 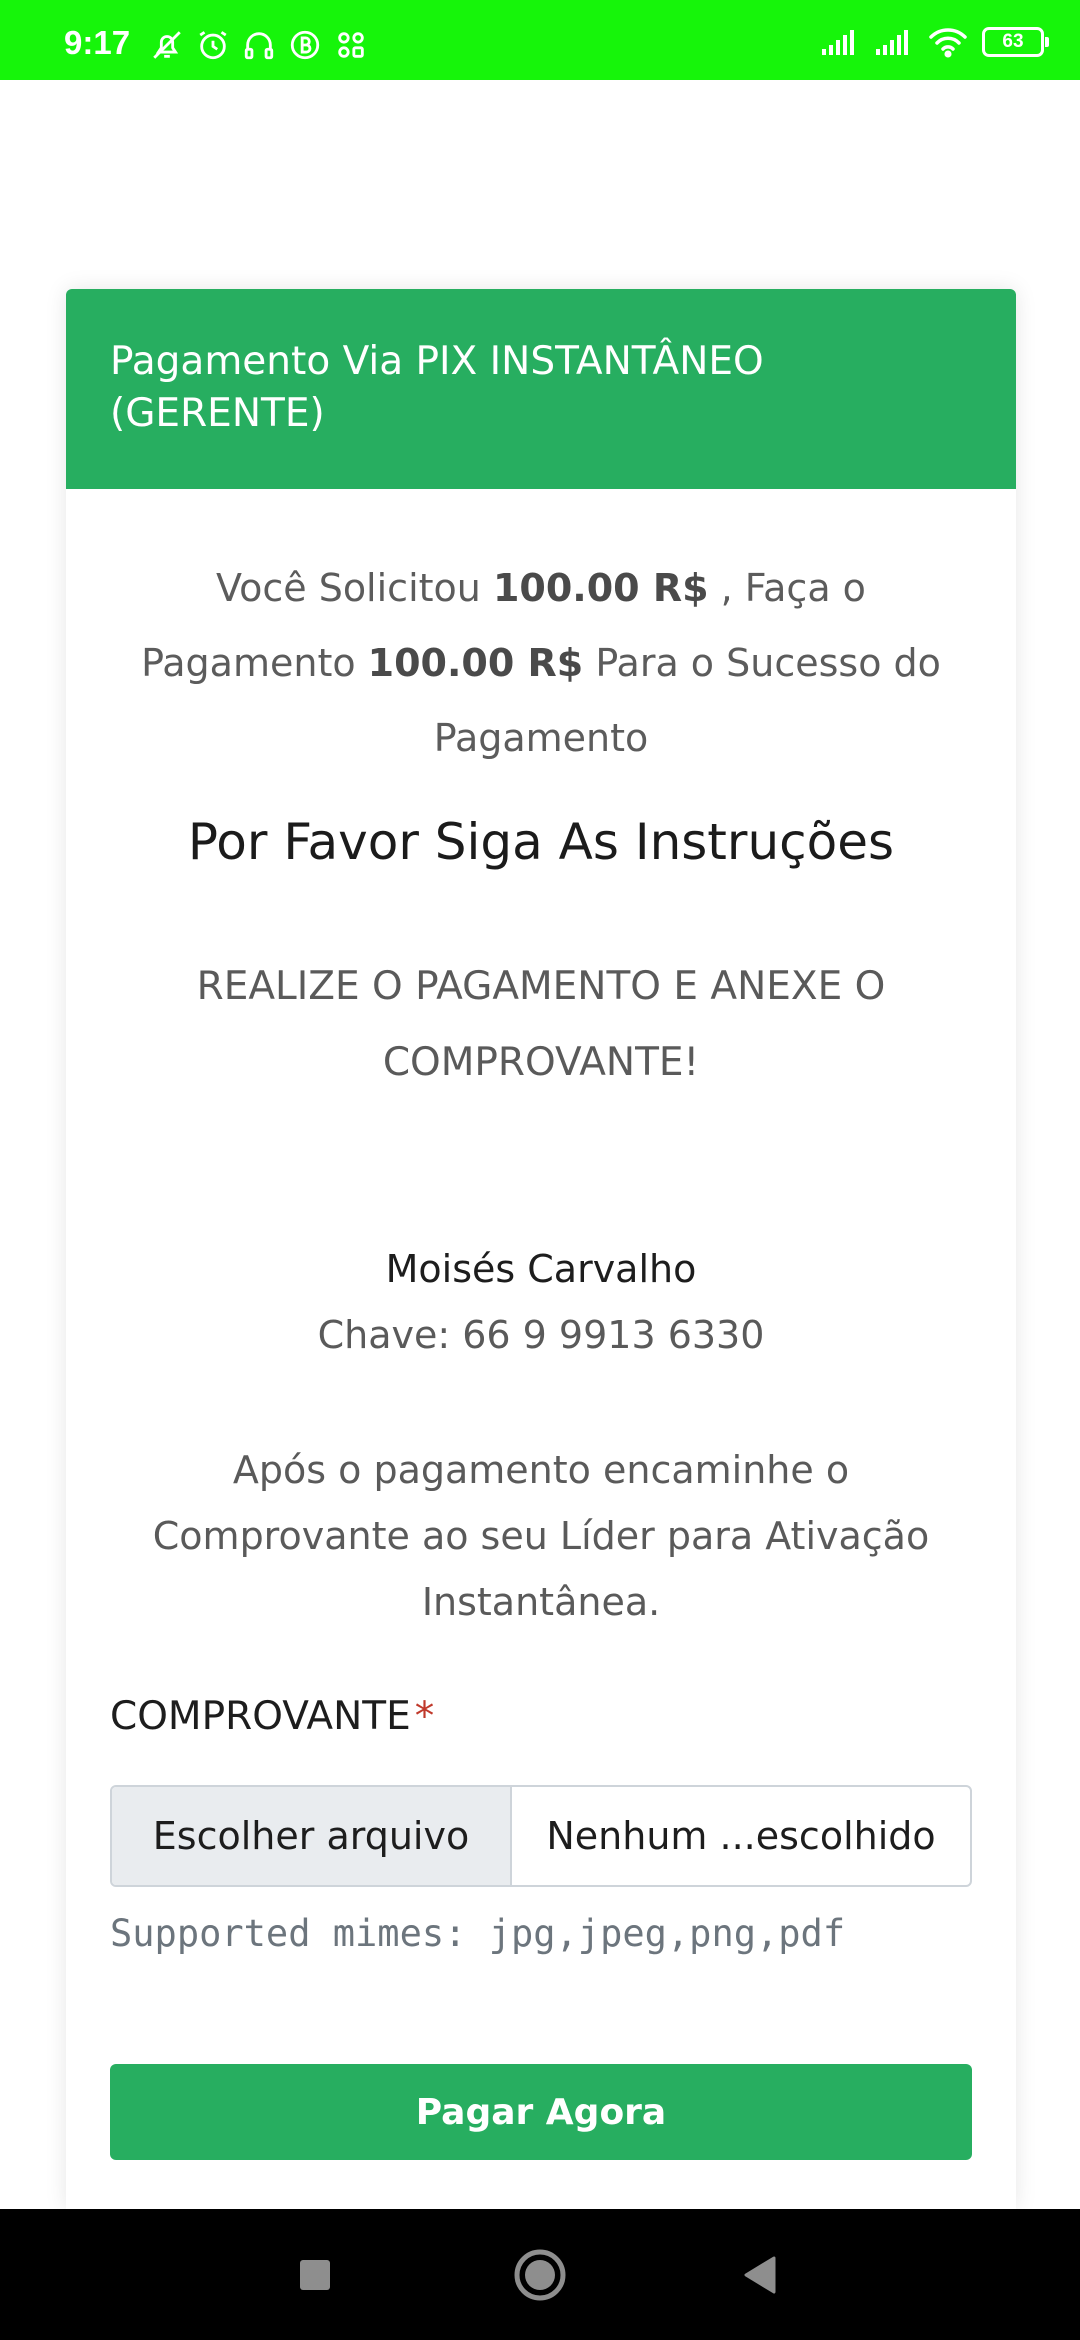 I want to click on b-app-icon, so click(x=305, y=45).